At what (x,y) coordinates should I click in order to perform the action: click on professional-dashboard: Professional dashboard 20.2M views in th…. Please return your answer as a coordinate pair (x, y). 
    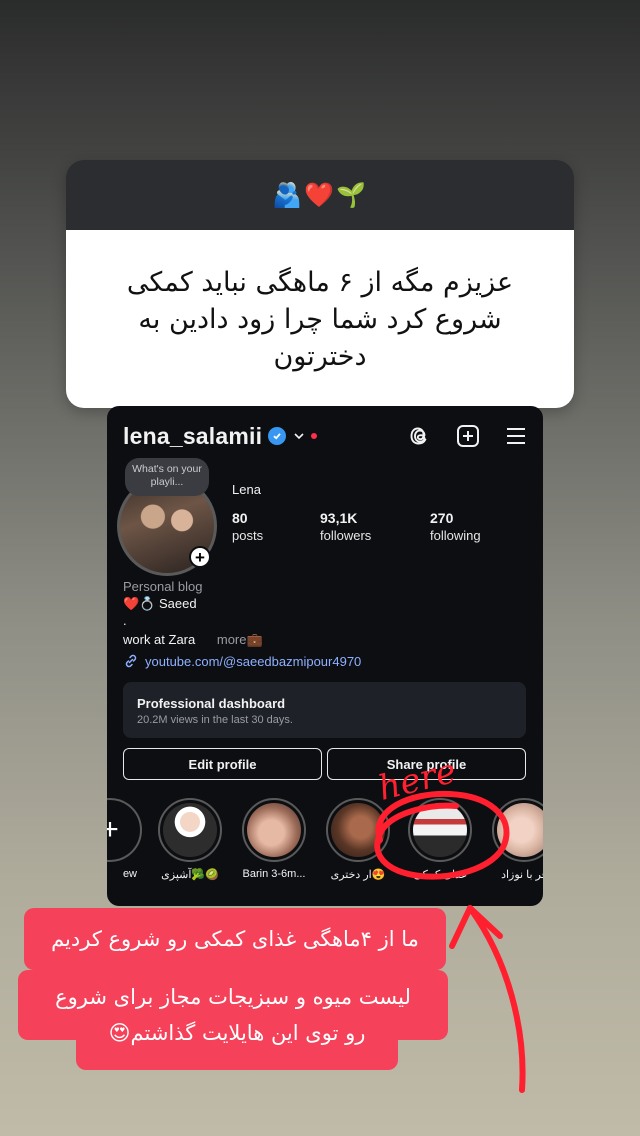
    Looking at the image, I should click on (324, 710).